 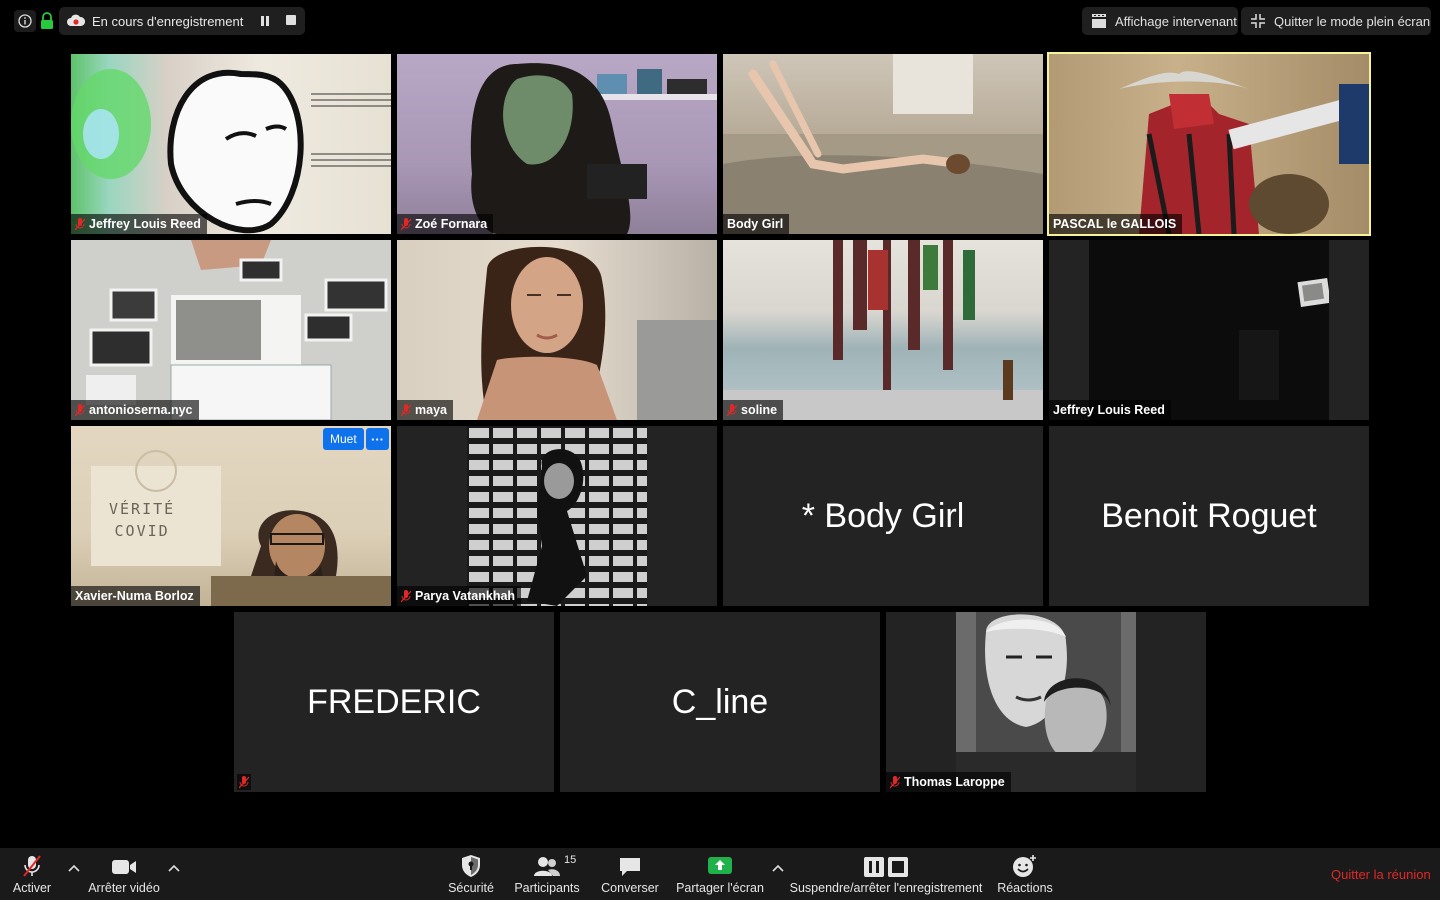 I want to click on exit-fullscreen-icon, so click(x=1258, y=21).